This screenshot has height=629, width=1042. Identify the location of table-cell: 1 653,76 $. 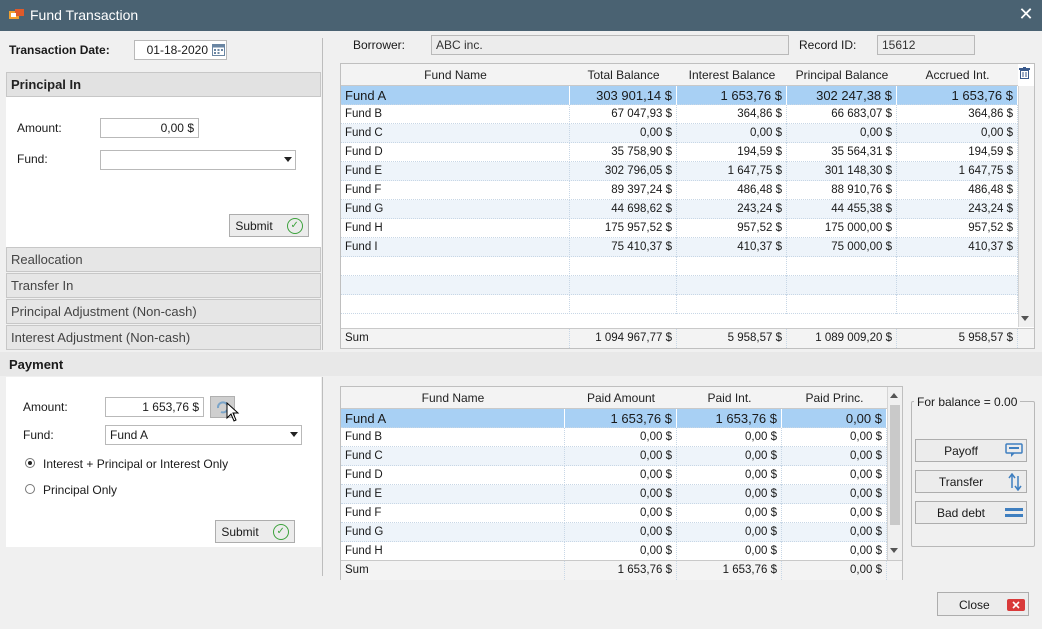
(957, 95).